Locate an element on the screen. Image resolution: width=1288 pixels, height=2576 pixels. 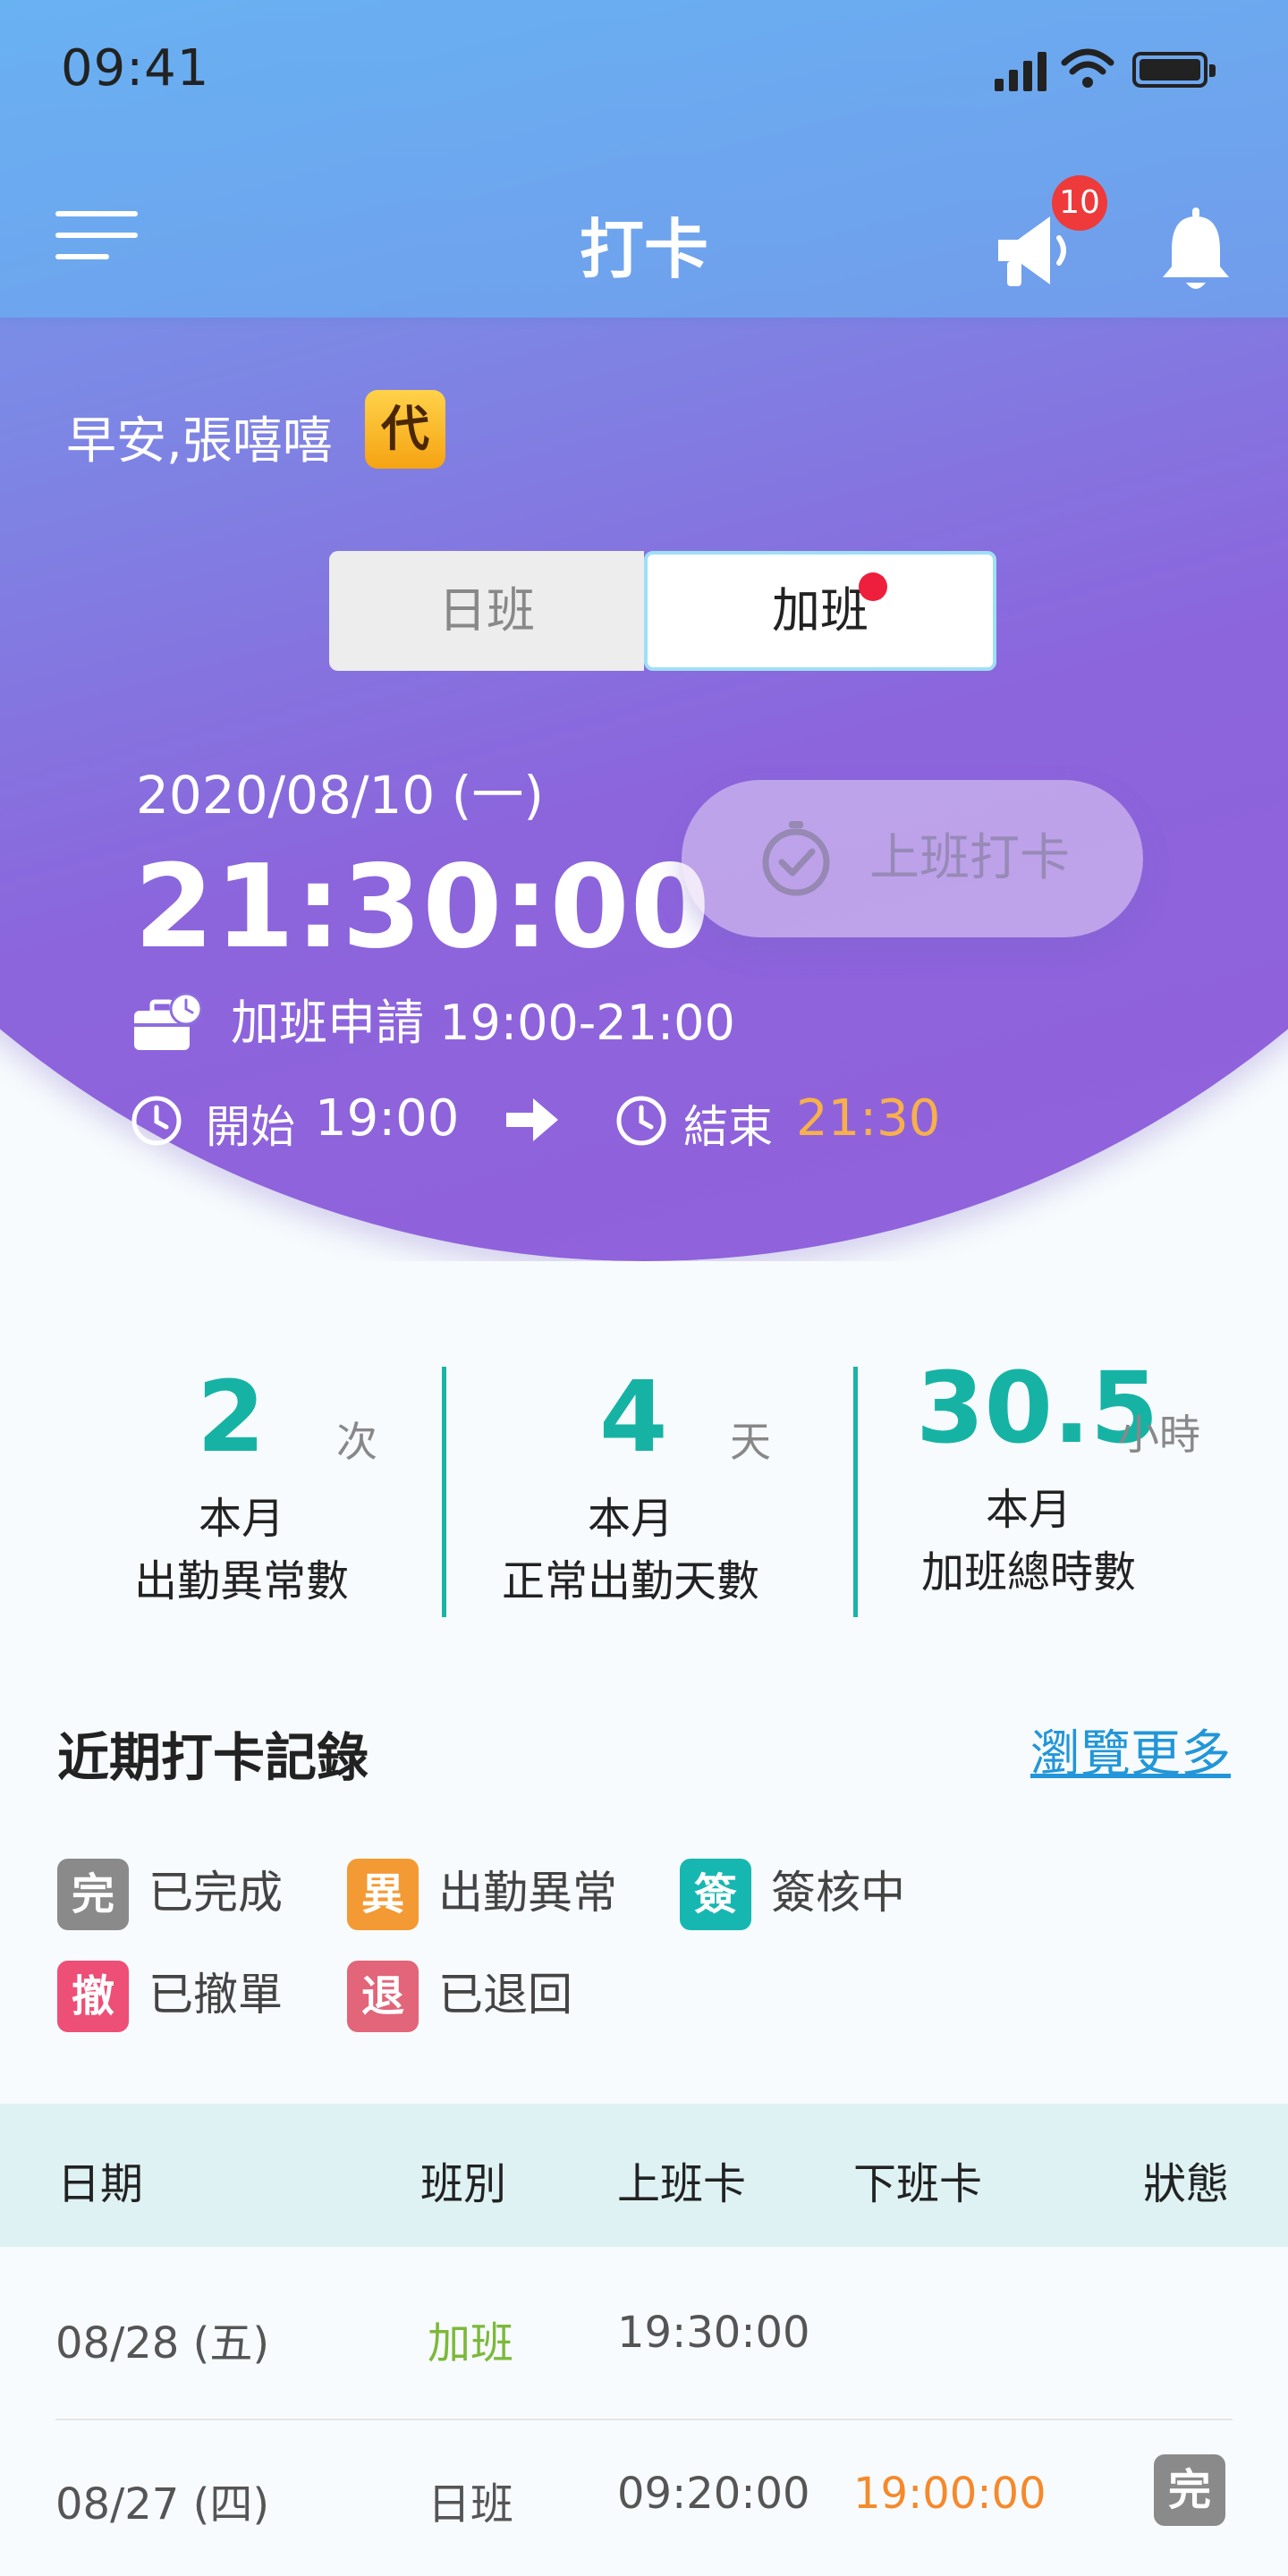
legend-item-approving: 簽 簽核中 is located at coordinates (792, 1893).